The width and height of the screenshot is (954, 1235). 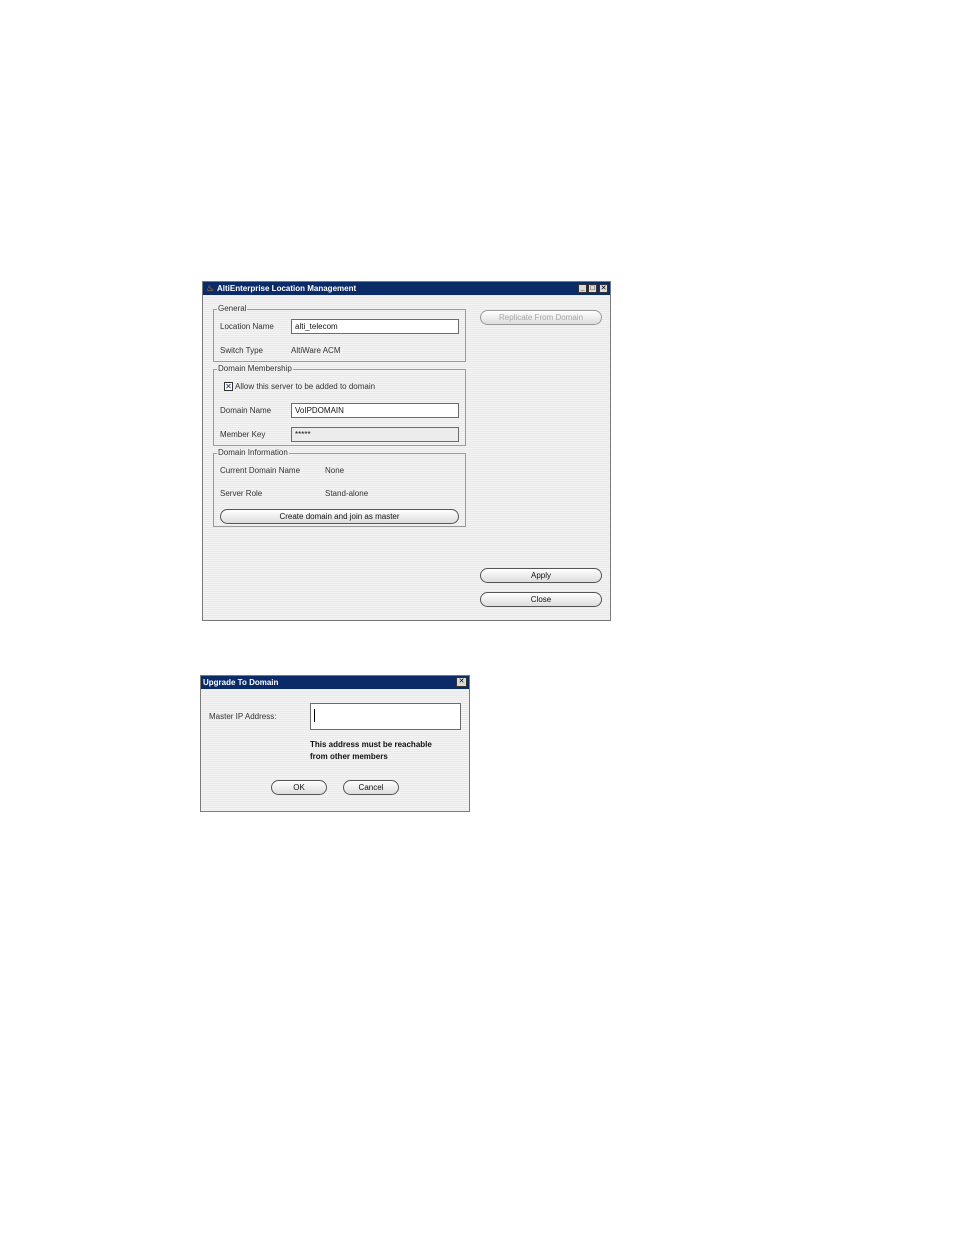 What do you see at coordinates (246, 410) in the screenshot?
I see `domain-name-label: Domain Name` at bounding box center [246, 410].